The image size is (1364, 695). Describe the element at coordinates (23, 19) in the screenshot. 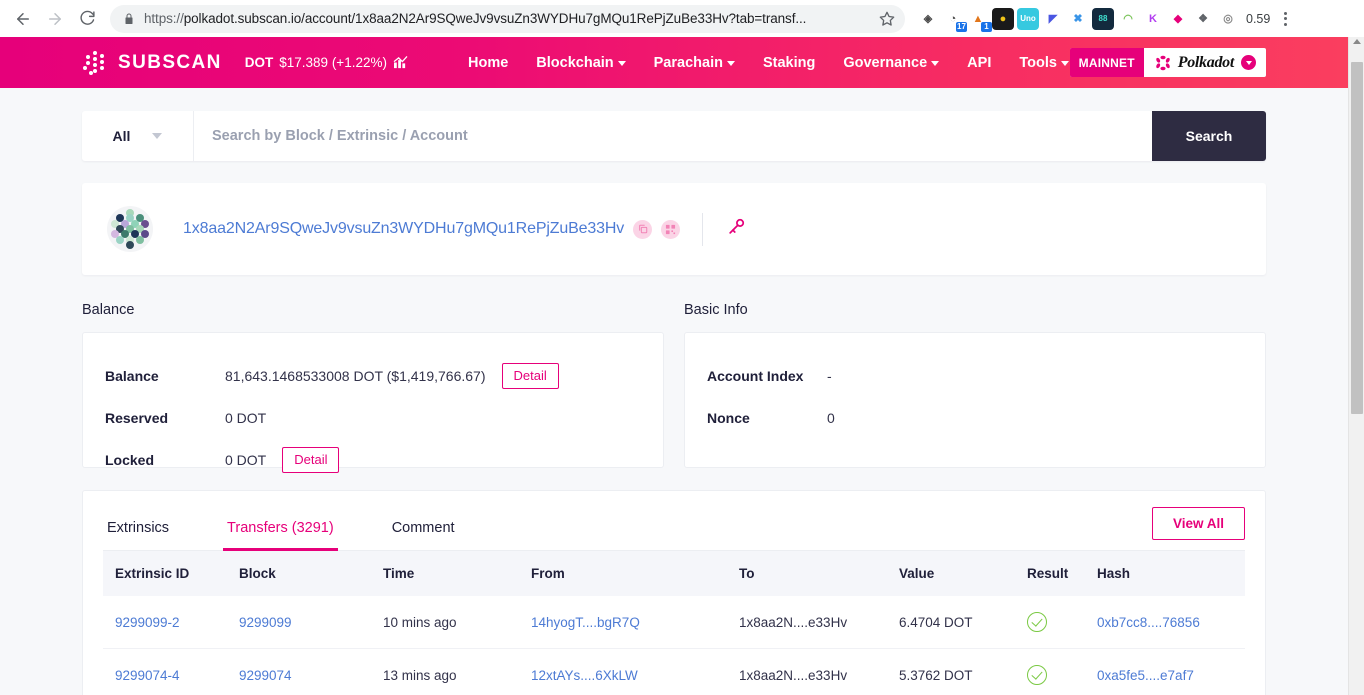

I see `back-button` at that location.